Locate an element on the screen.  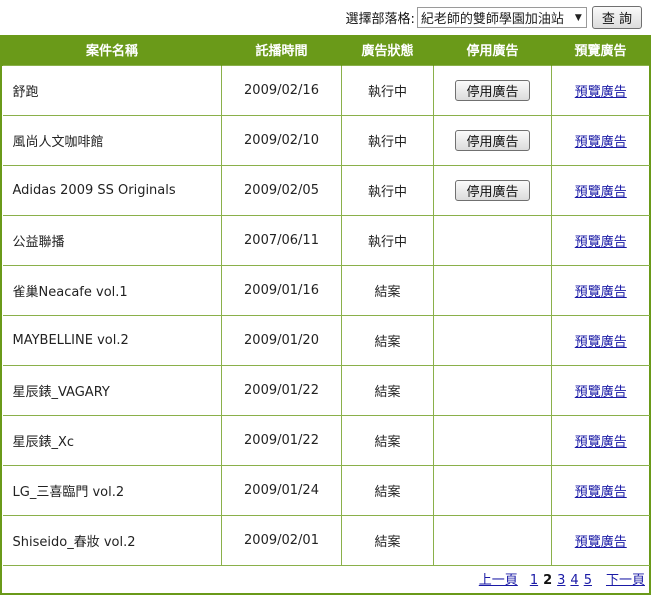
air-date-cell: 2009/01/16 is located at coordinates (281, 290).